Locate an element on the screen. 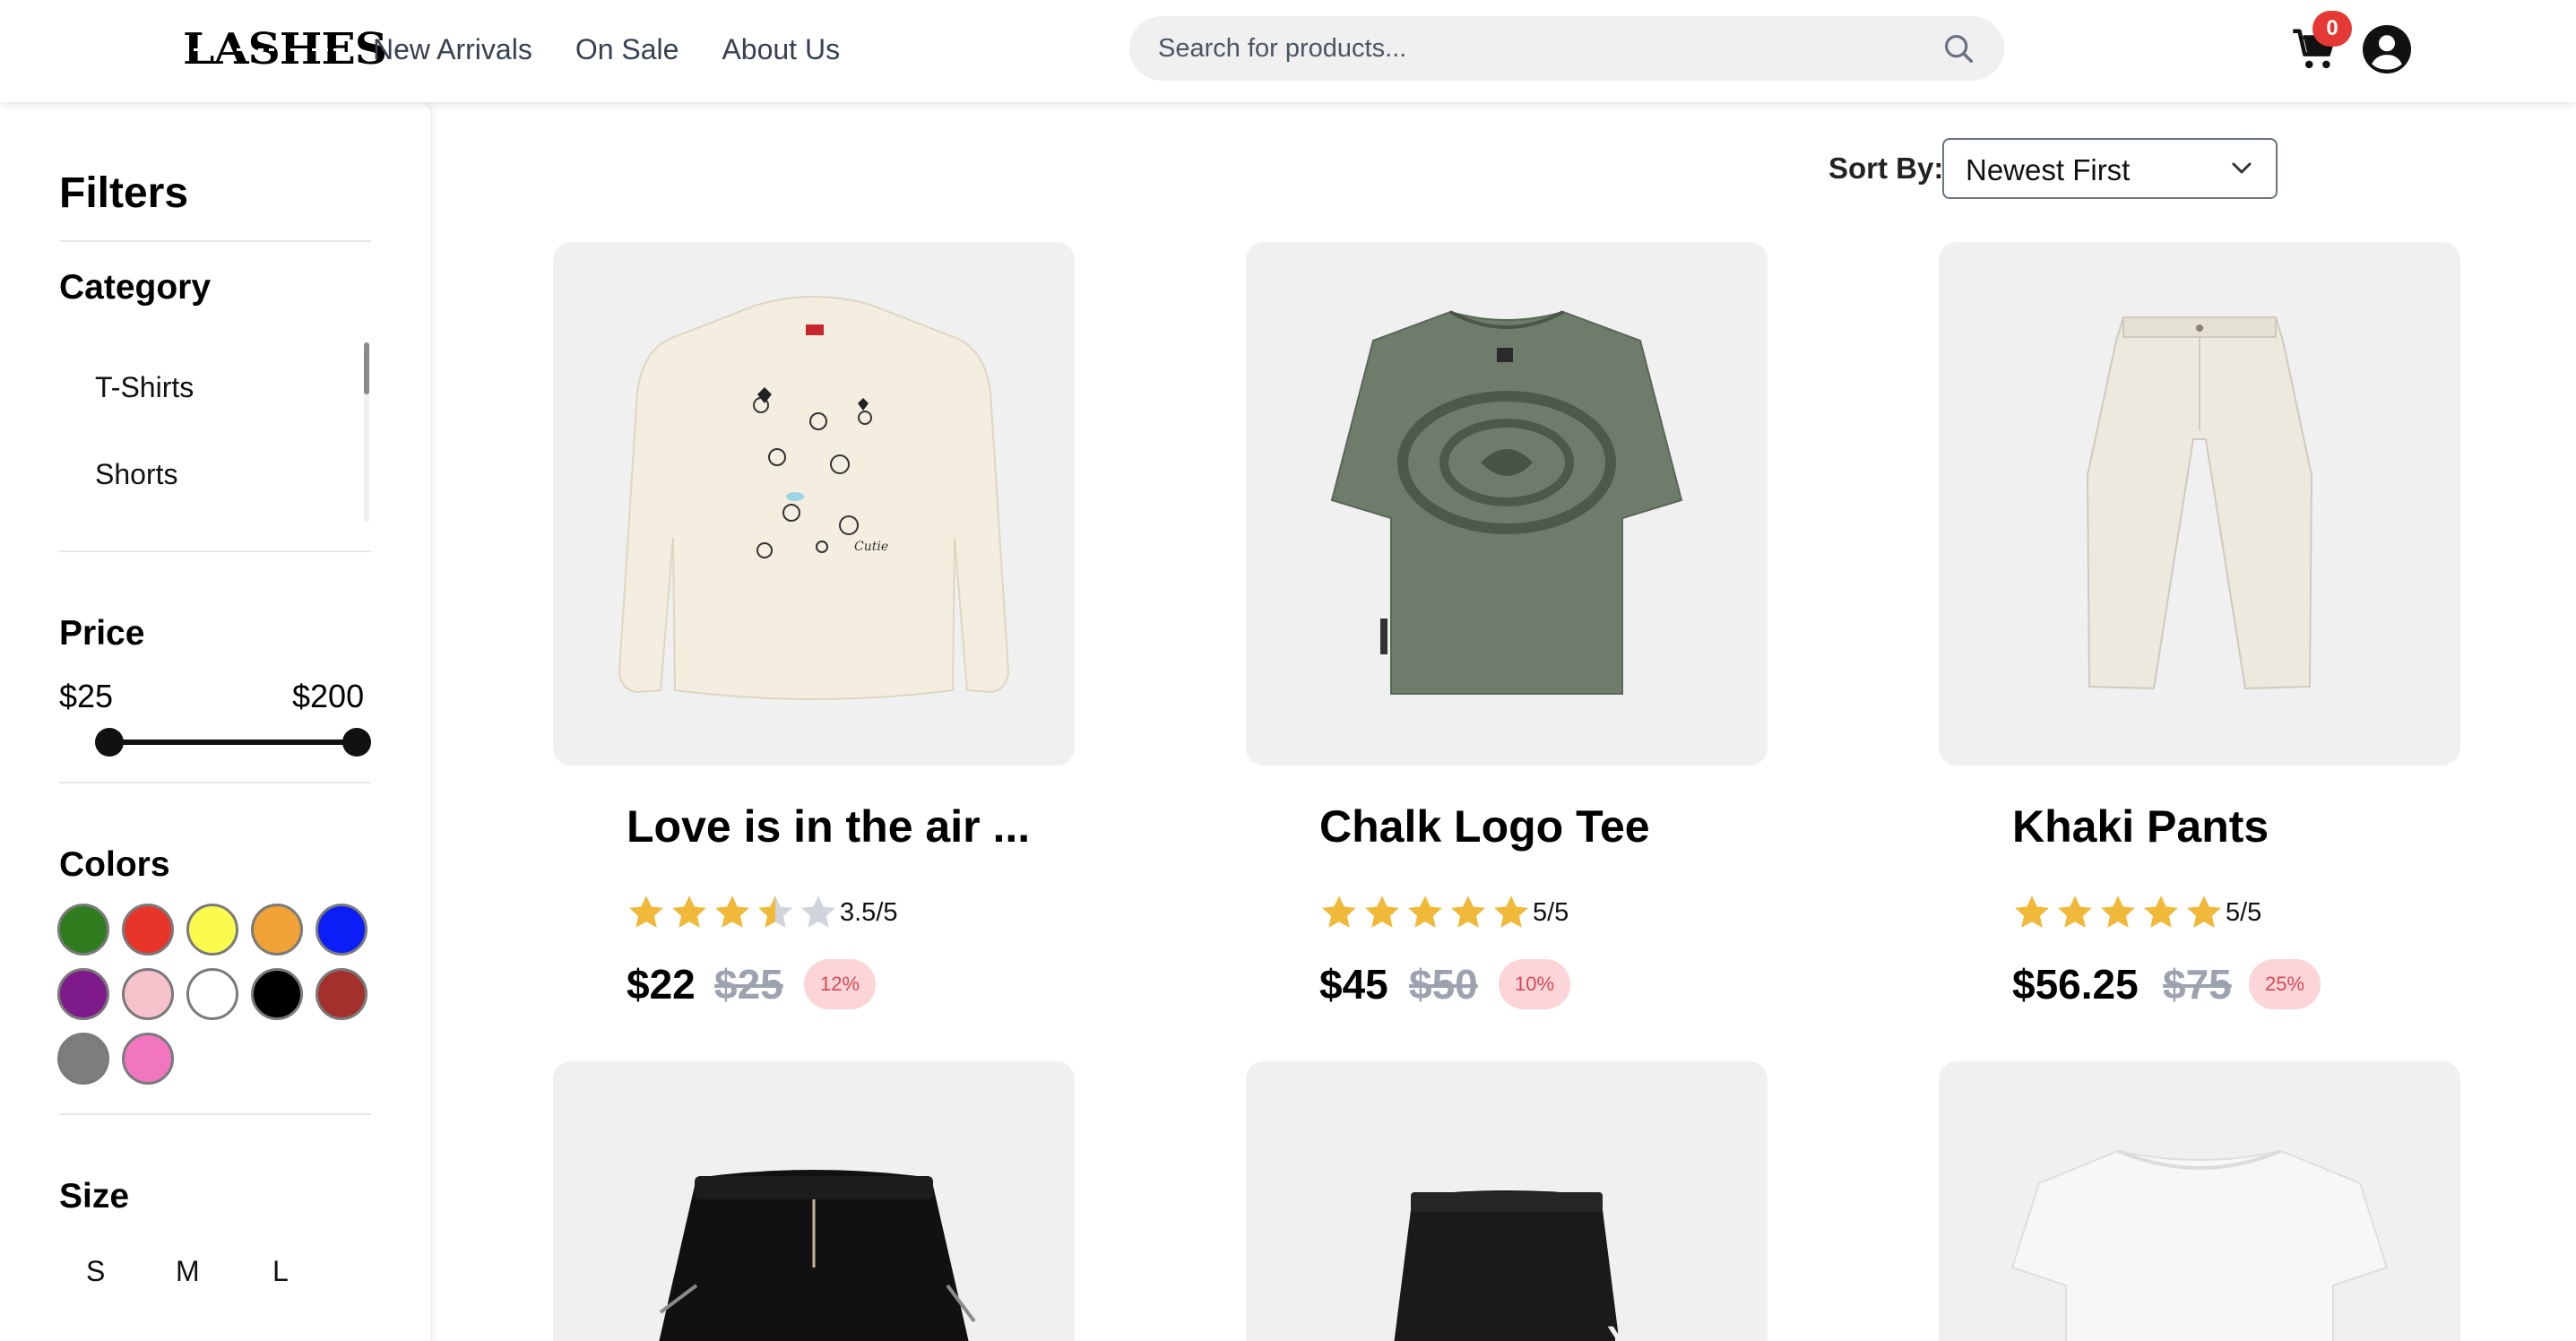  tshirt-image is located at coordinates (1506, 502).